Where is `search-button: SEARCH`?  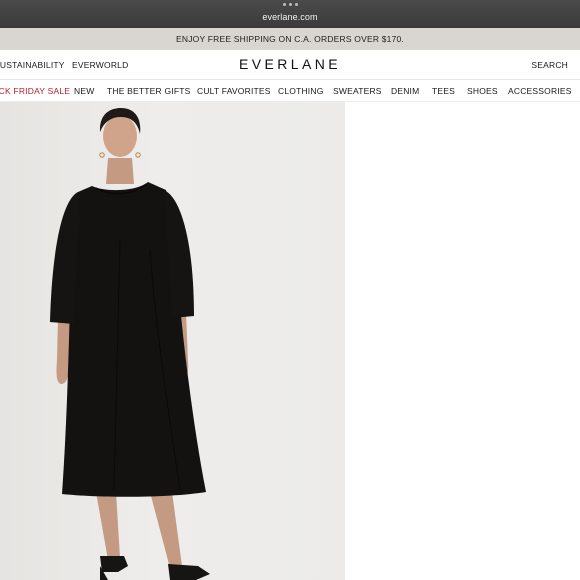
search-button: SEARCH is located at coordinates (549, 65).